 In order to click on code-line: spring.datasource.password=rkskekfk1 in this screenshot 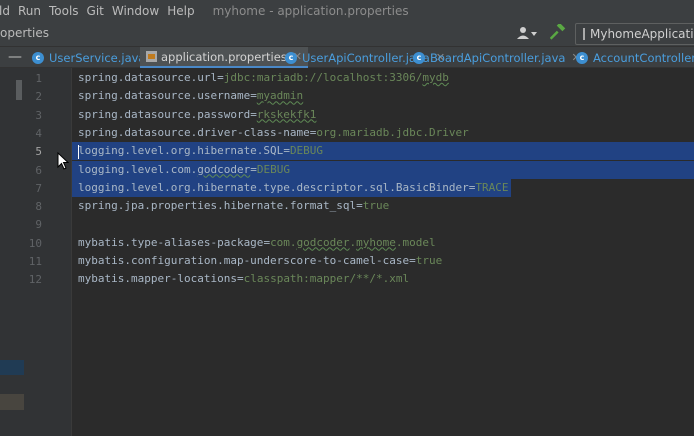, I will do `click(197, 114)`.